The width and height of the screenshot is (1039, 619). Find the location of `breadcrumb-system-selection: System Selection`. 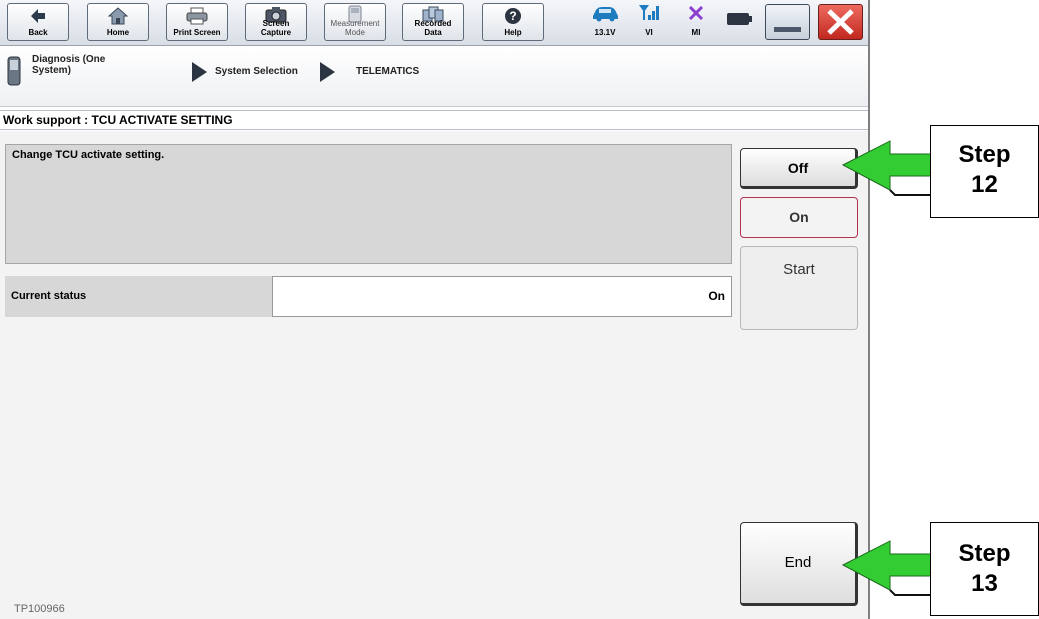

breadcrumb-system-selection: System Selection is located at coordinates (256, 71).